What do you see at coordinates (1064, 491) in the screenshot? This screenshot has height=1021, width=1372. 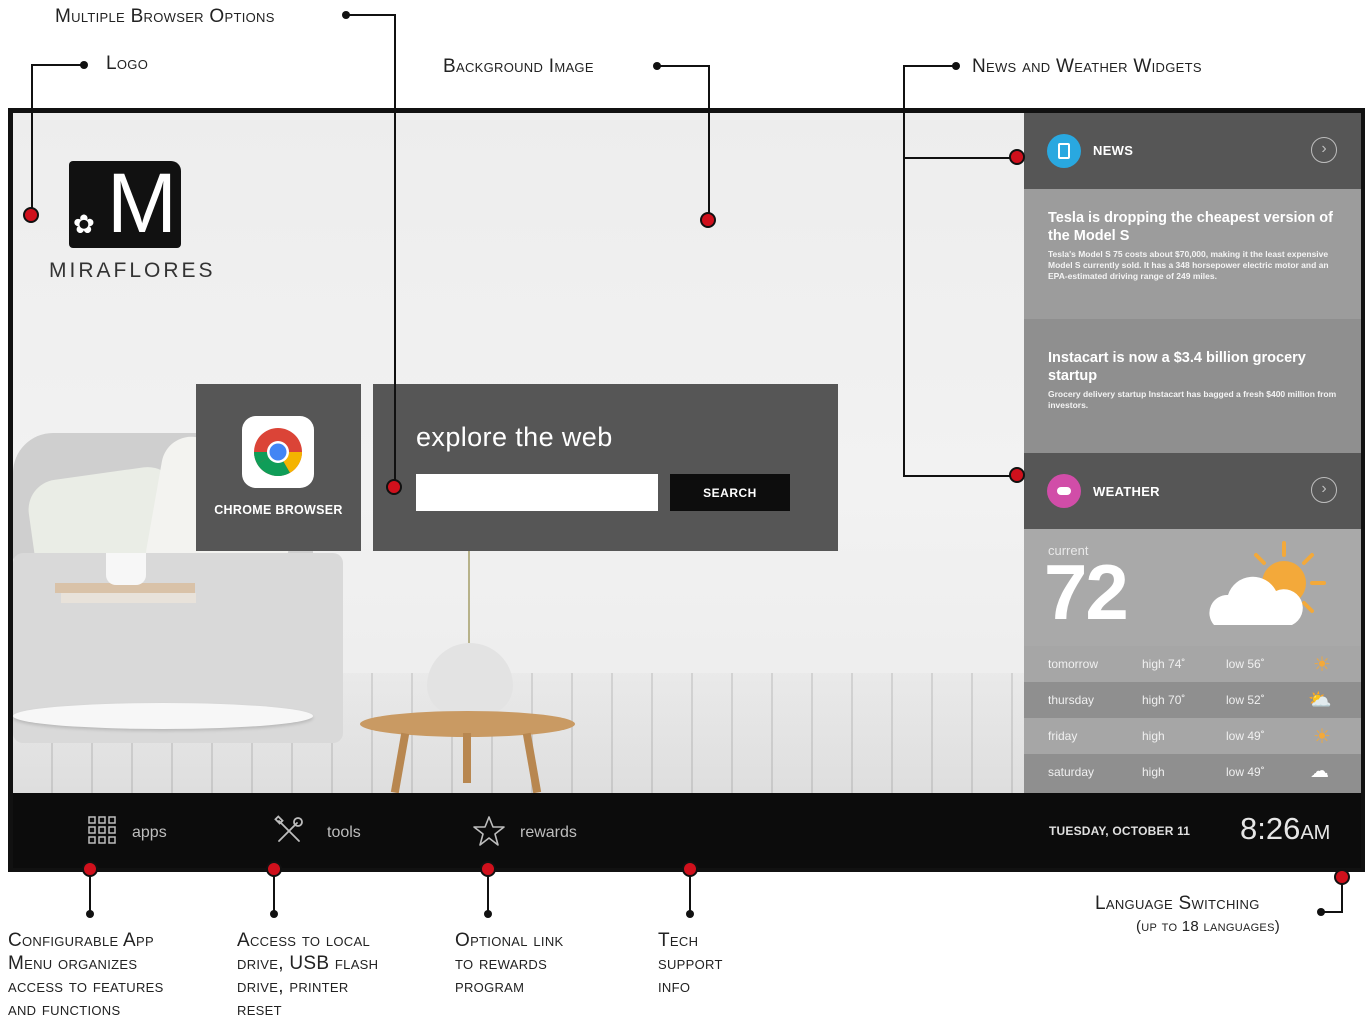 I see `weather-icon` at bounding box center [1064, 491].